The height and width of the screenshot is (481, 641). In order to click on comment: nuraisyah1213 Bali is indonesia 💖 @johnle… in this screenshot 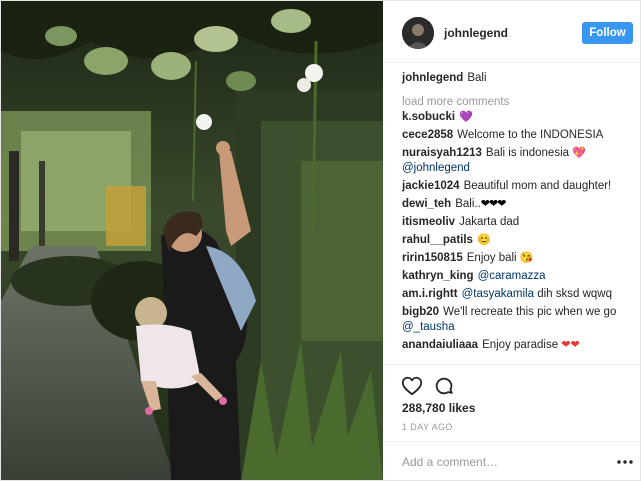, I will do `click(518, 161)`.